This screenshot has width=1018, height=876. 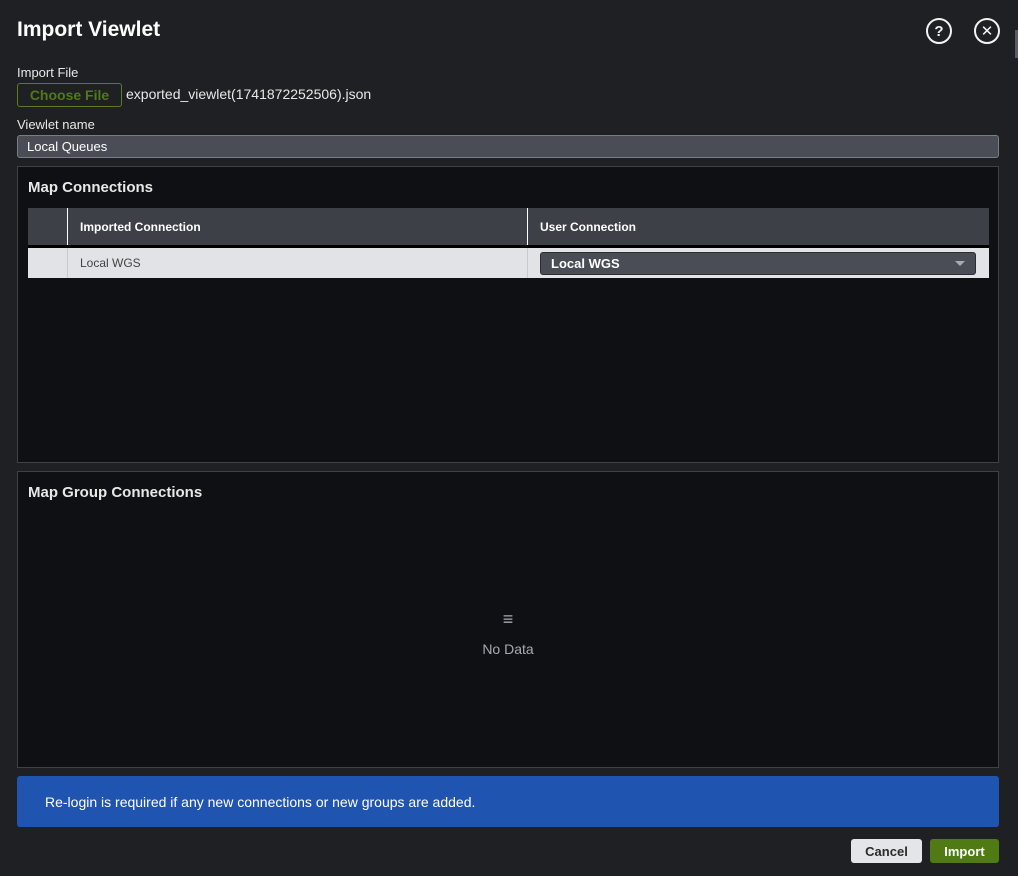 What do you see at coordinates (758, 226) in the screenshot?
I see `grid-header-user-connection: User Connection` at bounding box center [758, 226].